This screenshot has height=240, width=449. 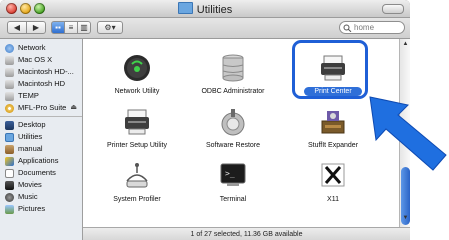 What do you see at coordinates (9, 48) in the screenshot?
I see `network-icon` at bounding box center [9, 48].